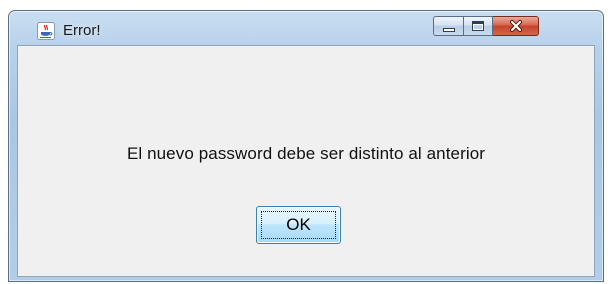 The width and height of the screenshot is (614, 284). I want to click on close-button, so click(516, 26).